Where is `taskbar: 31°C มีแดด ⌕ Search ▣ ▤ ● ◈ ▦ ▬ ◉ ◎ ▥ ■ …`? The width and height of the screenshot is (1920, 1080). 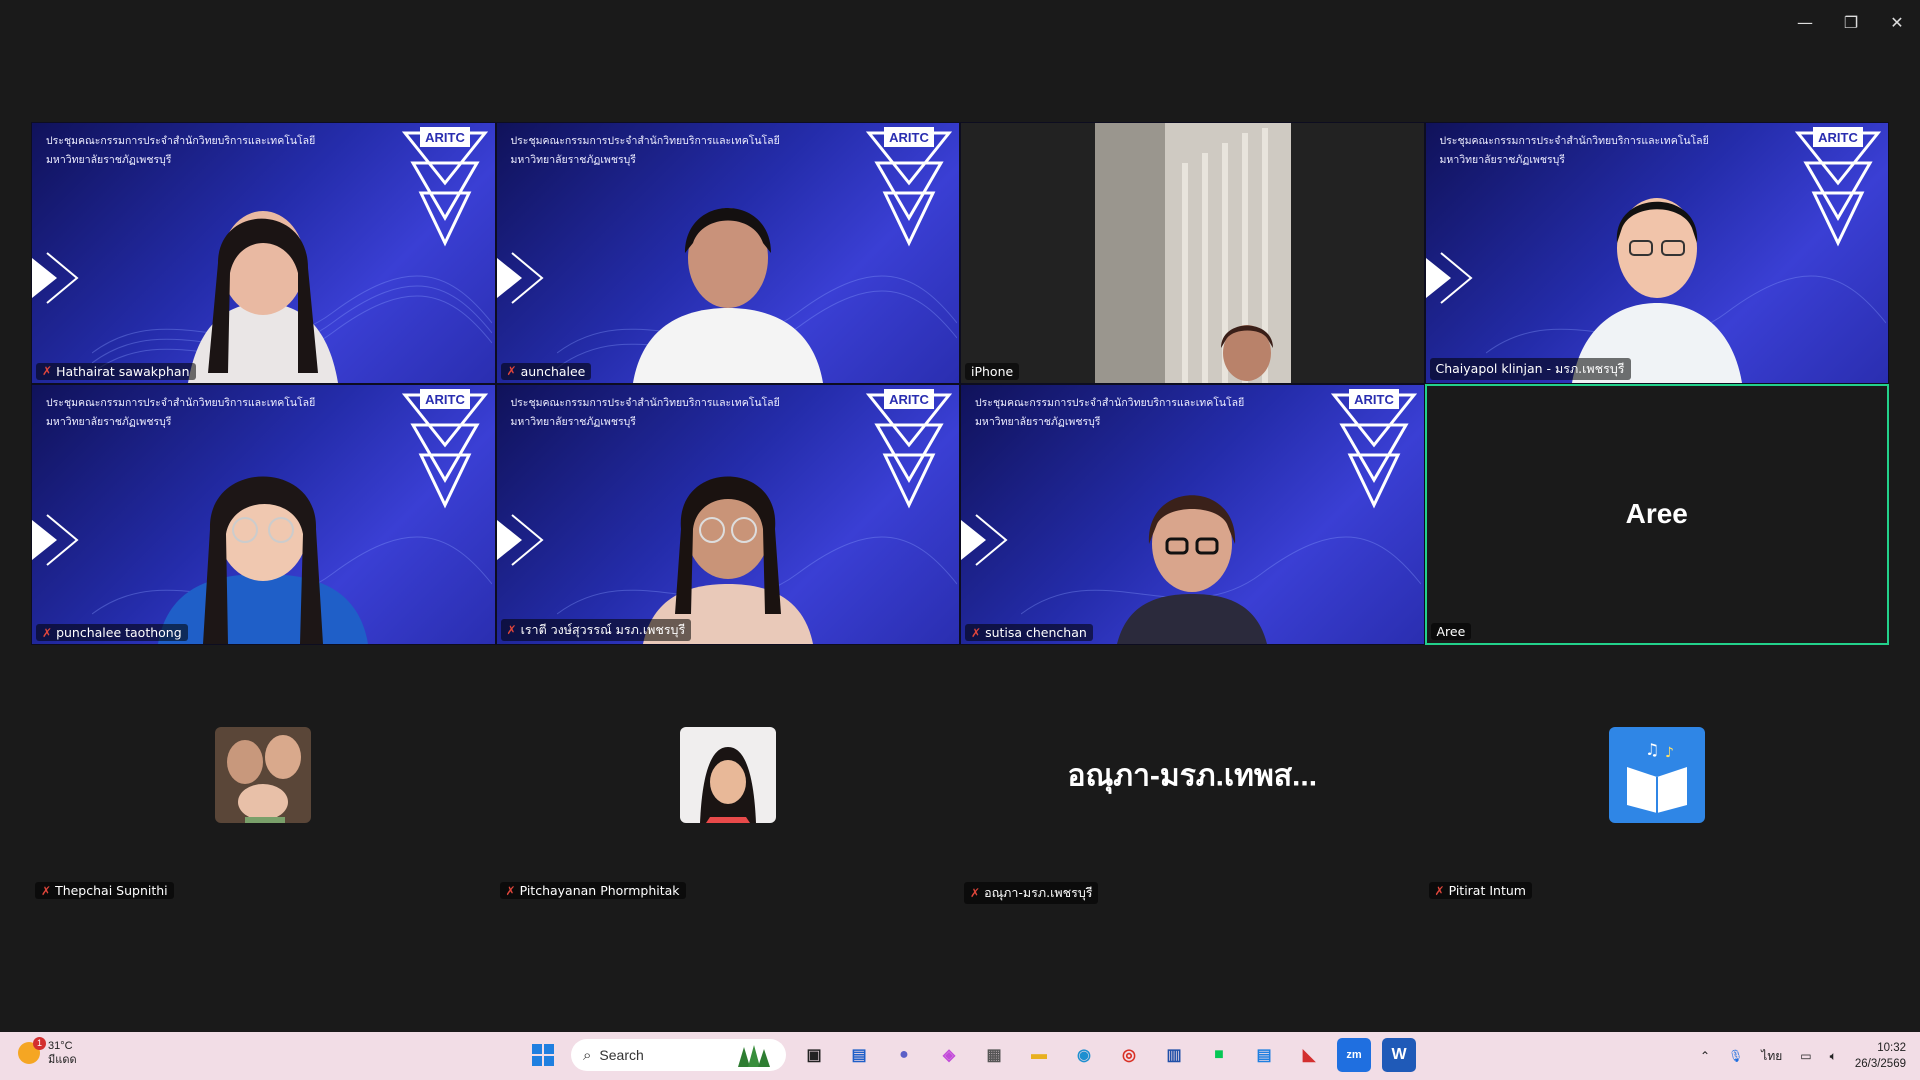
taskbar: 31°C มีแดด ⌕ Search ▣ ▤ ● ◈ ▦ ▬ ◉ ◎ ▥ ■ … is located at coordinates (960, 1056).